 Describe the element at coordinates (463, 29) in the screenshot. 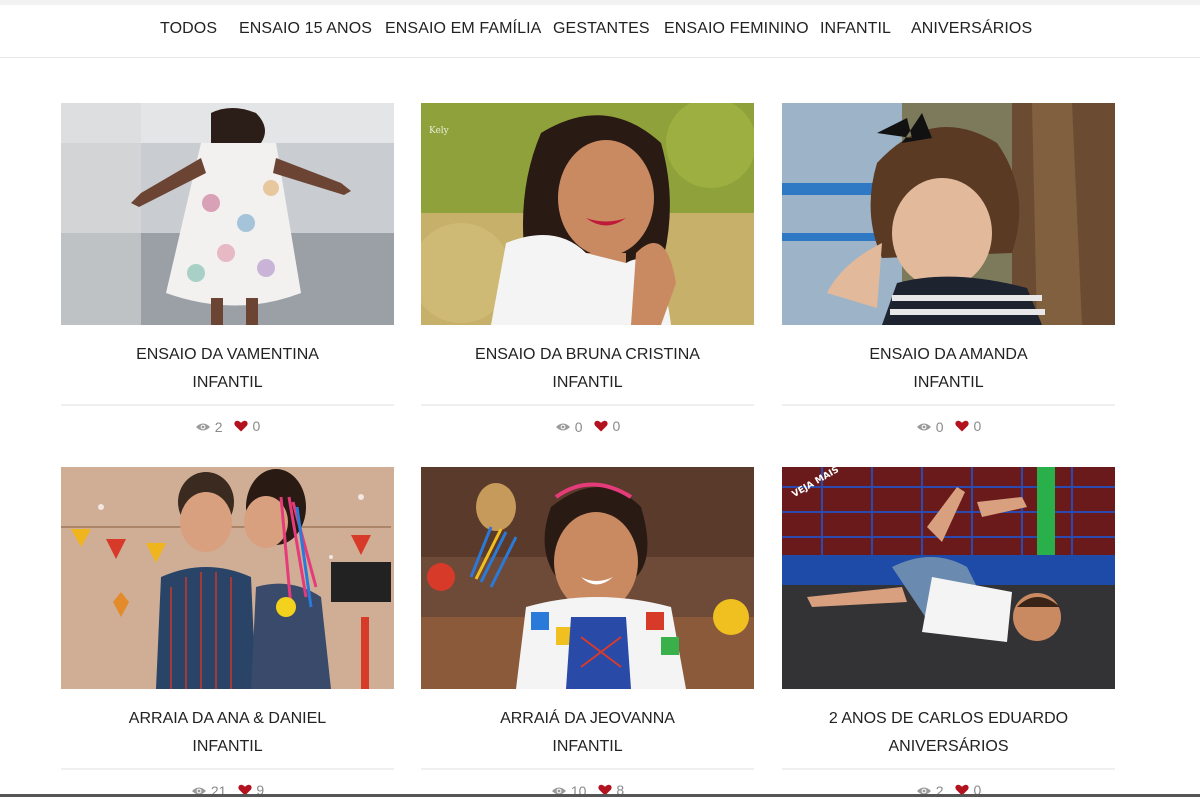

I see `filter-ensaio-em-familia: ENSAIO EM FAMÍLIA` at that location.